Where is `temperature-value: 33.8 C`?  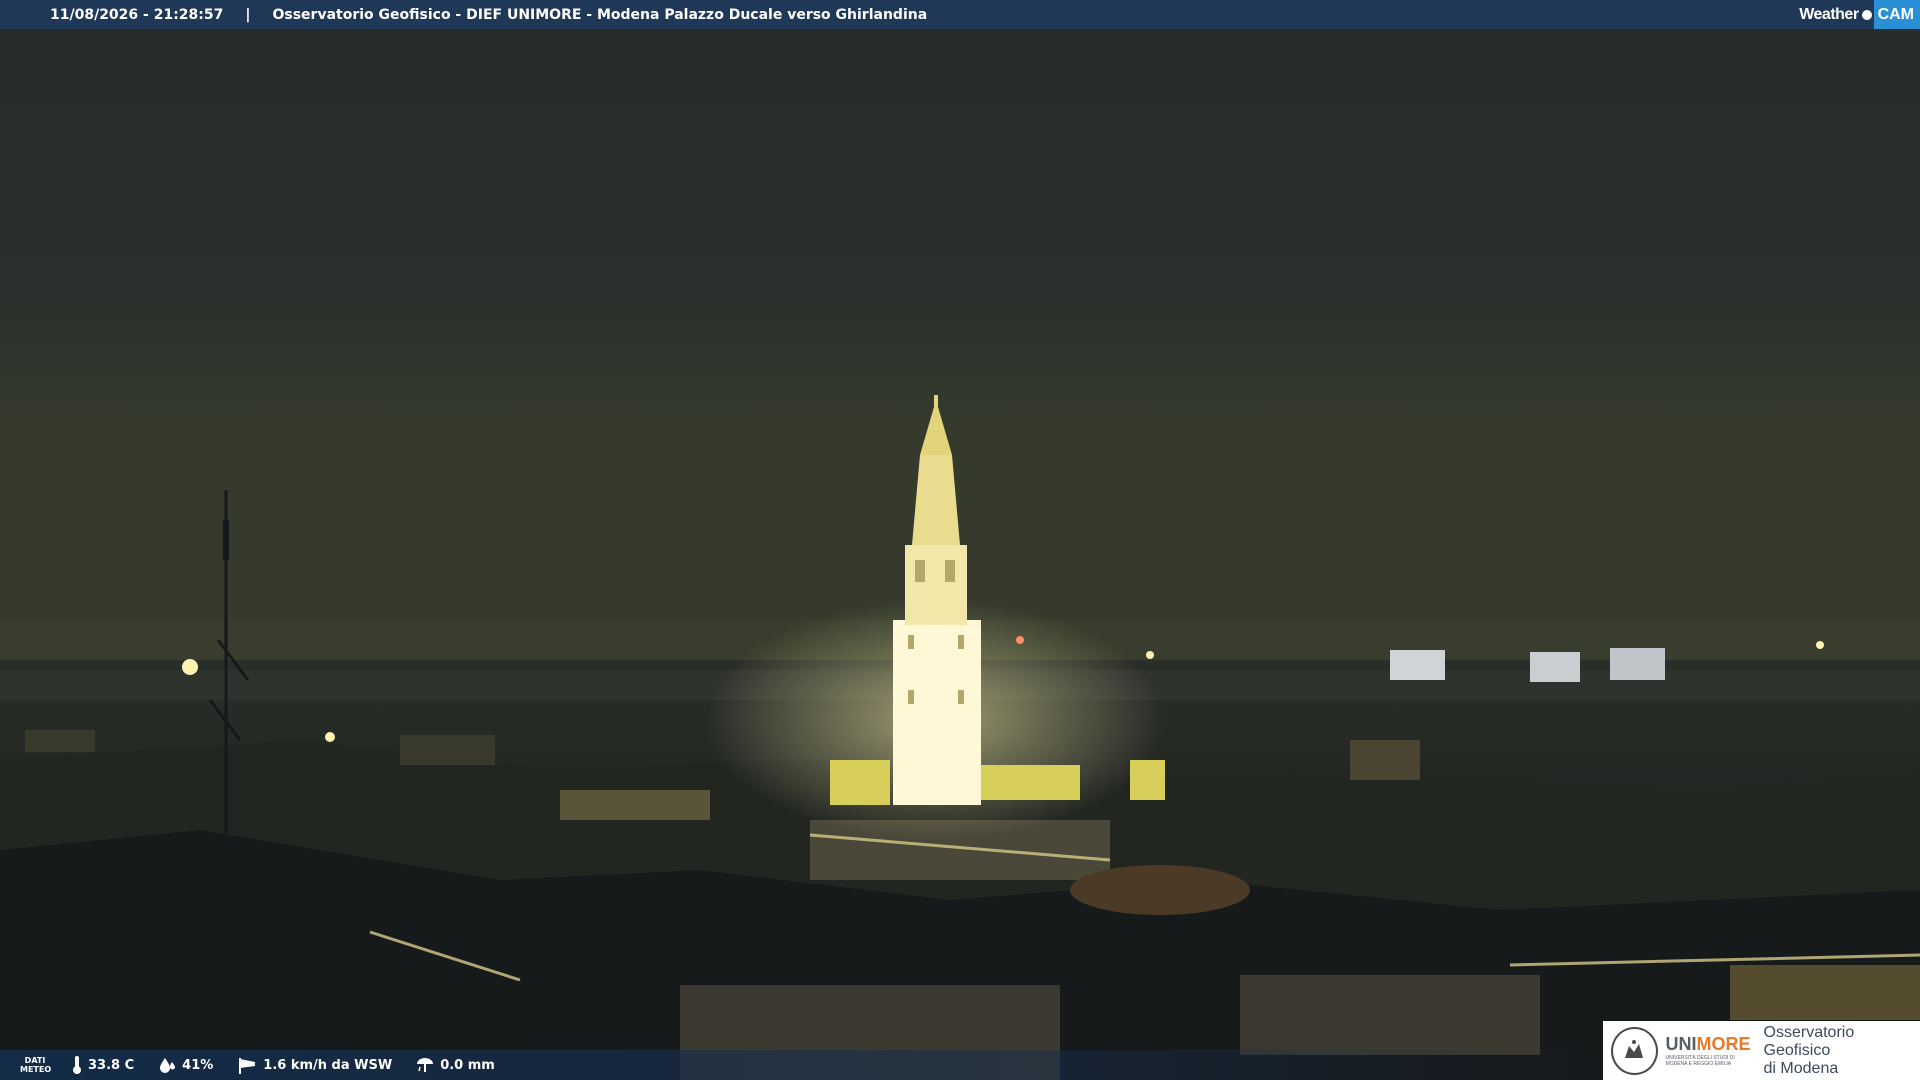
temperature-value: 33.8 C is located at coordinates (111, 1065).